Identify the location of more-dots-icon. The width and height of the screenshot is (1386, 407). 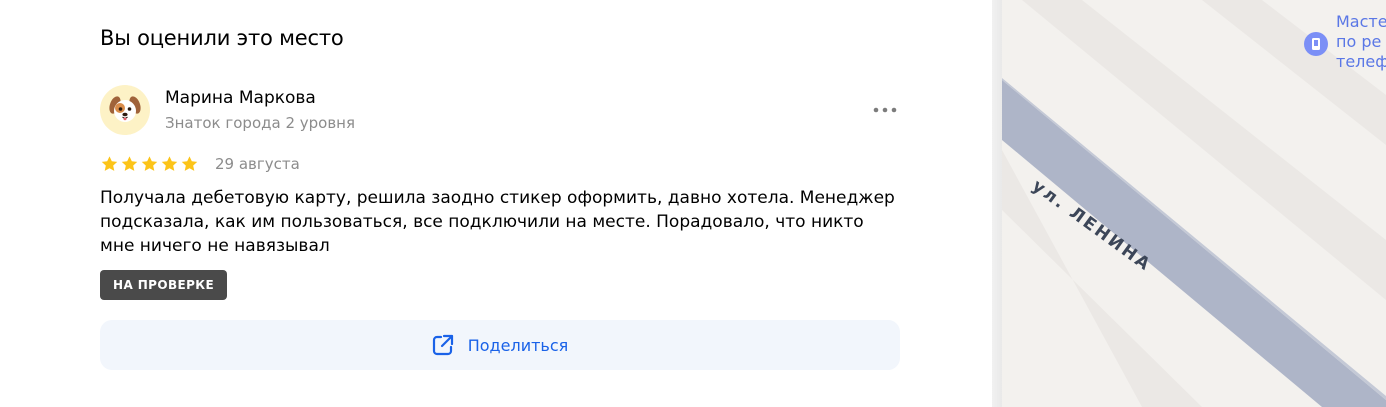
(885, 110).